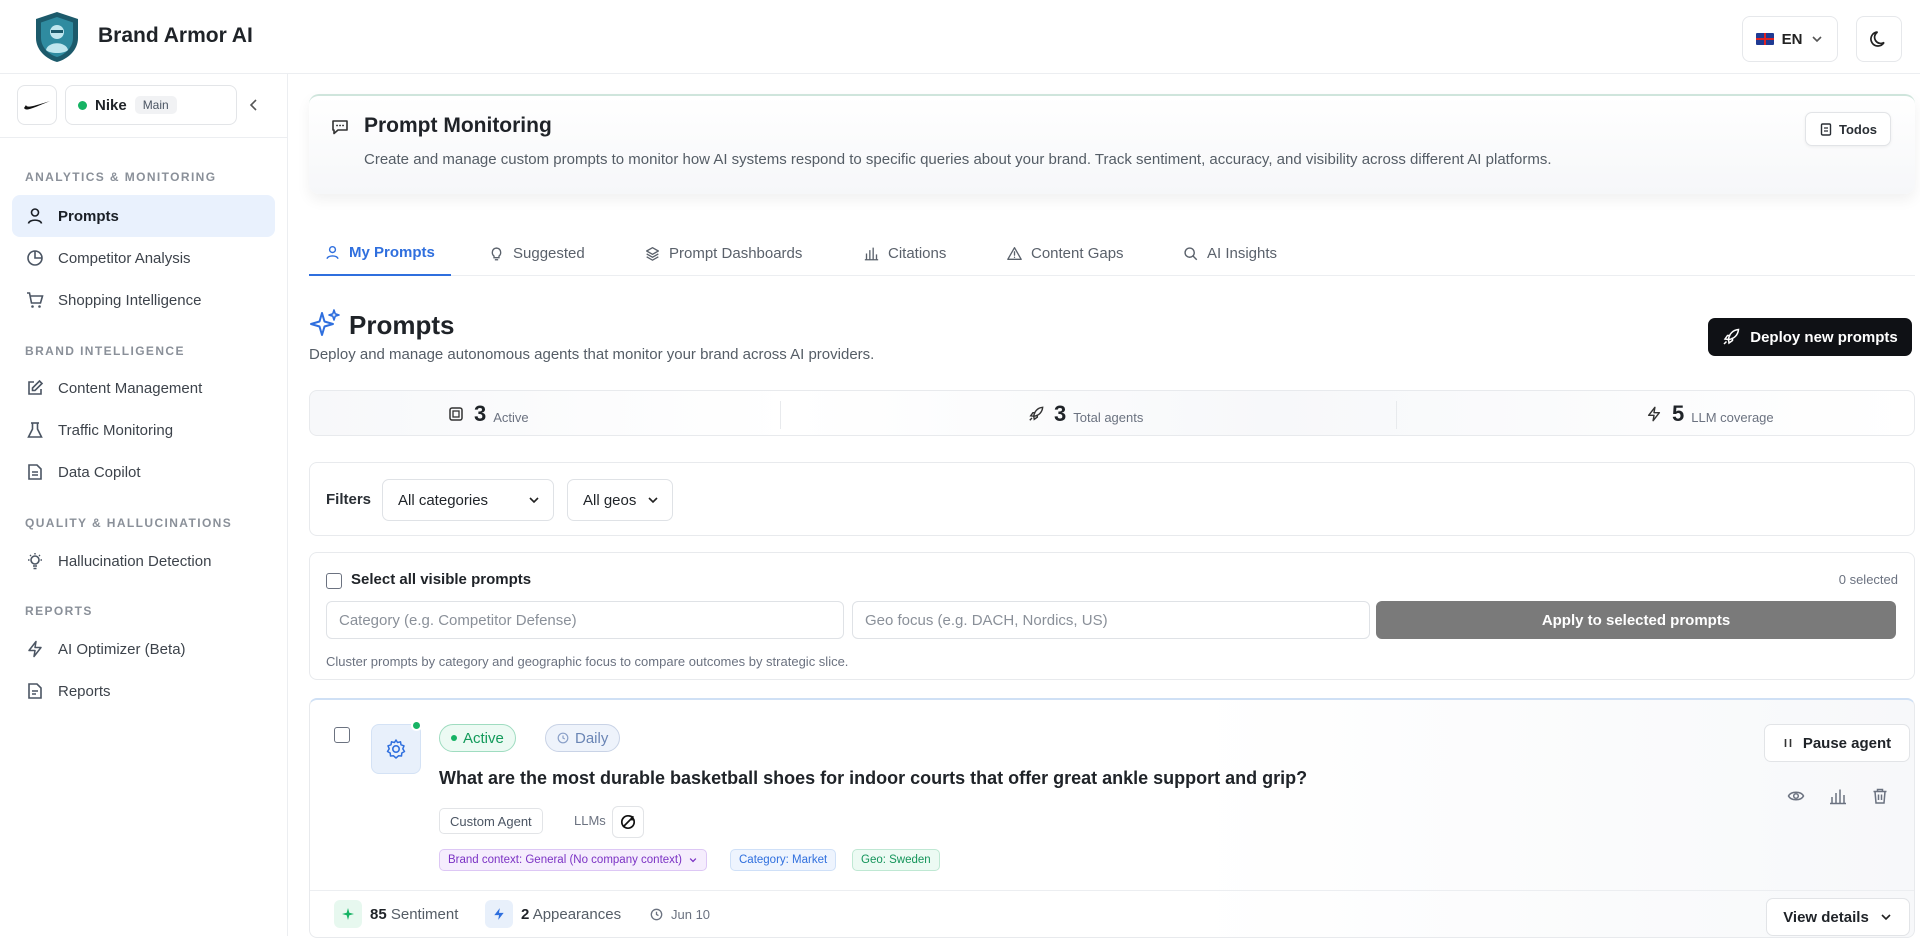  Describe the element at coordinates (35, 216) in the screenshot. I see `user-icon` at that location.